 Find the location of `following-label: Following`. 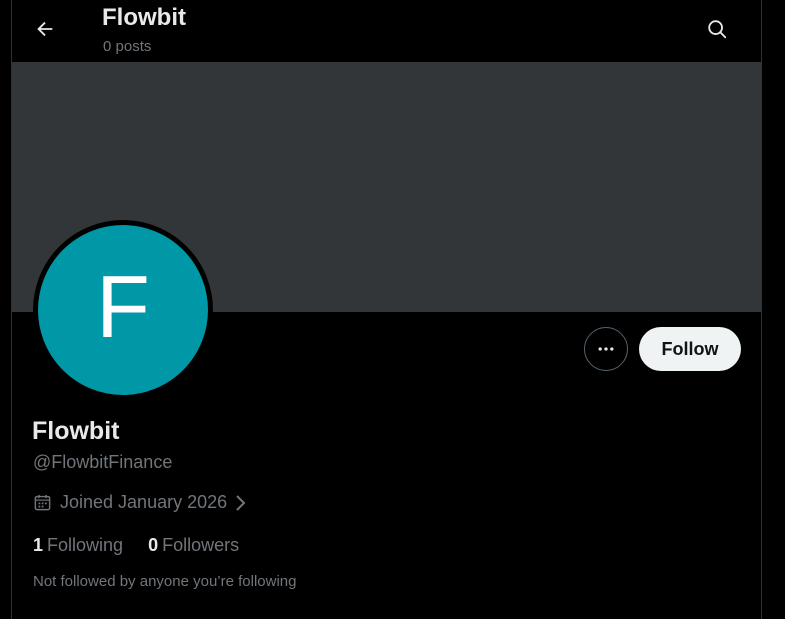

following-label: Following is located at coordinates (85, 545).